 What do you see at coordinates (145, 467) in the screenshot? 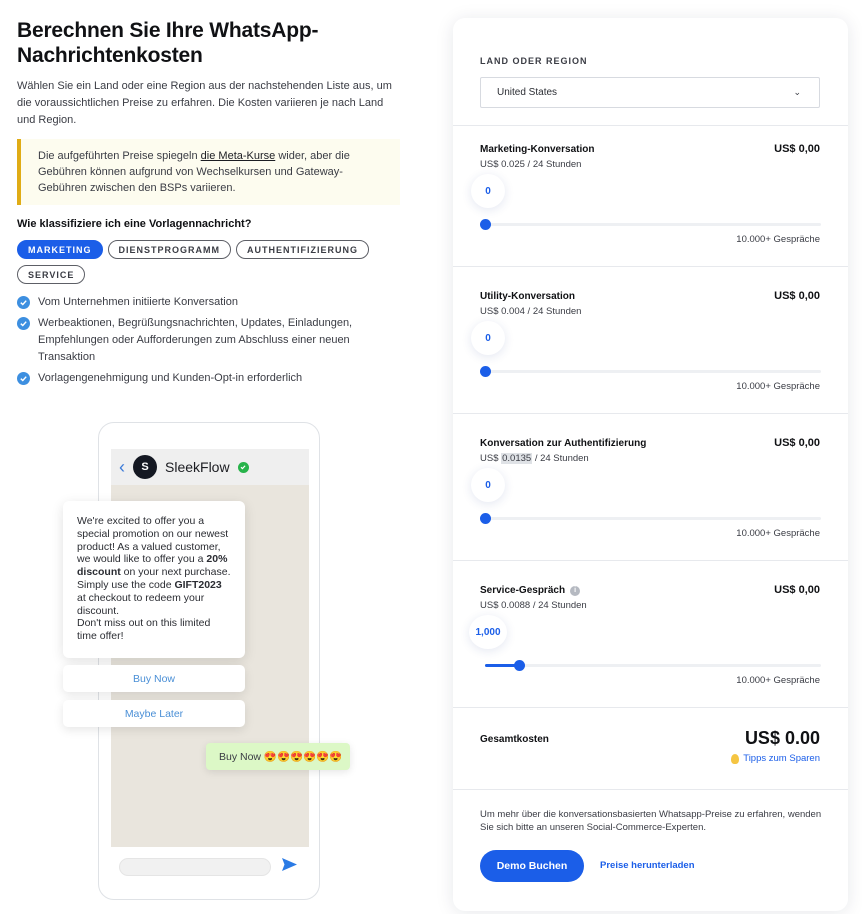
I see `brand-logo: S` at bounding box center [145, 467].